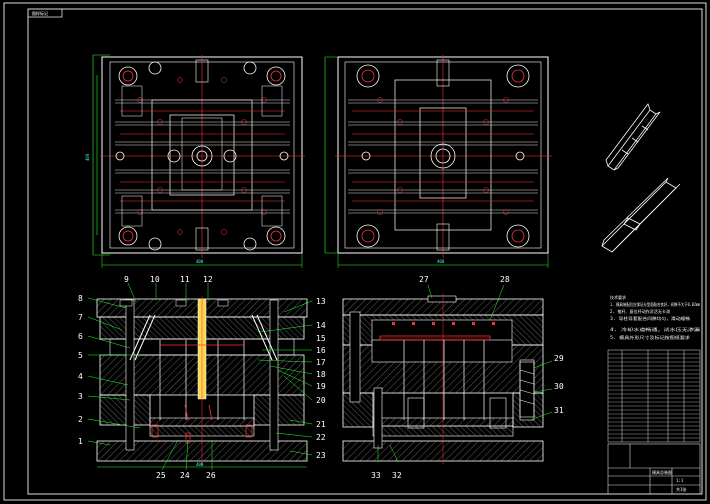  Describe the element at coordinates (161, 475) in the screenshot. I see `part-label-25: 25` at that location.